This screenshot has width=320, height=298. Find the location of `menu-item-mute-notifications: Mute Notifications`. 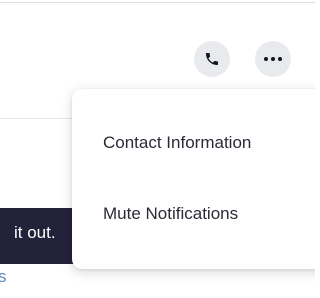

menu-item-mute-notifications: Mute Notifications is located at coordinates (170, 214).